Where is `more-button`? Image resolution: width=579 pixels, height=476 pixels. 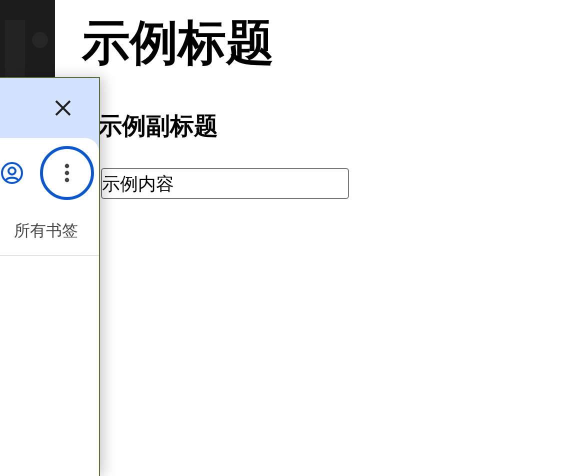 more-button is located at coordinates (67, 173).